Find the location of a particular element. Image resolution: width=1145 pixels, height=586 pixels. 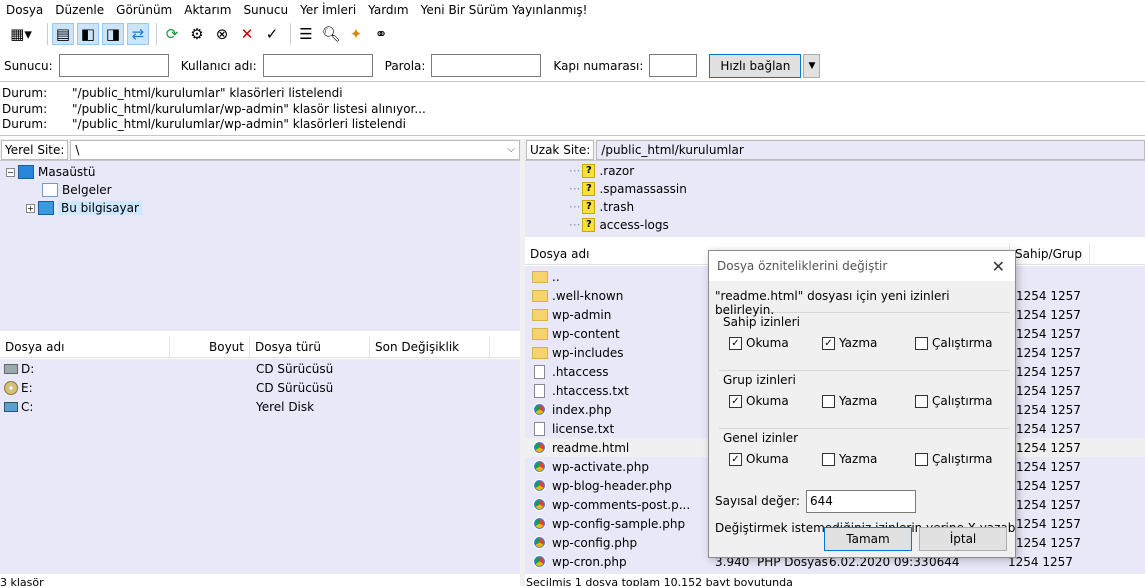

port-input is located at coordinates (673, 65).